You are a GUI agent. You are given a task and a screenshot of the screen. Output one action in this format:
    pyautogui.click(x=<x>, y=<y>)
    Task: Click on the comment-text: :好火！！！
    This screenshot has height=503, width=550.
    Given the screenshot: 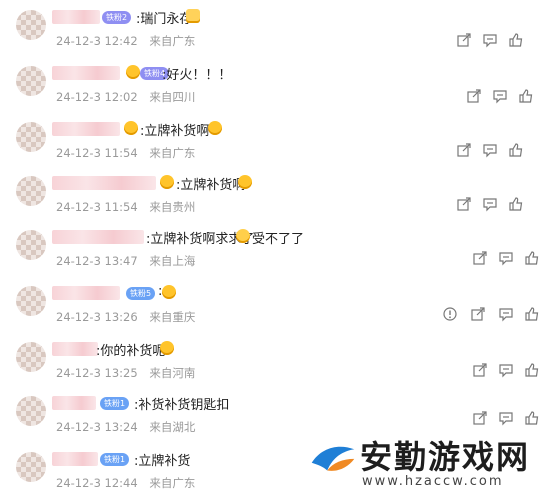 What is the action you would take?
    pyautogui.click(x=197, y=75)
    